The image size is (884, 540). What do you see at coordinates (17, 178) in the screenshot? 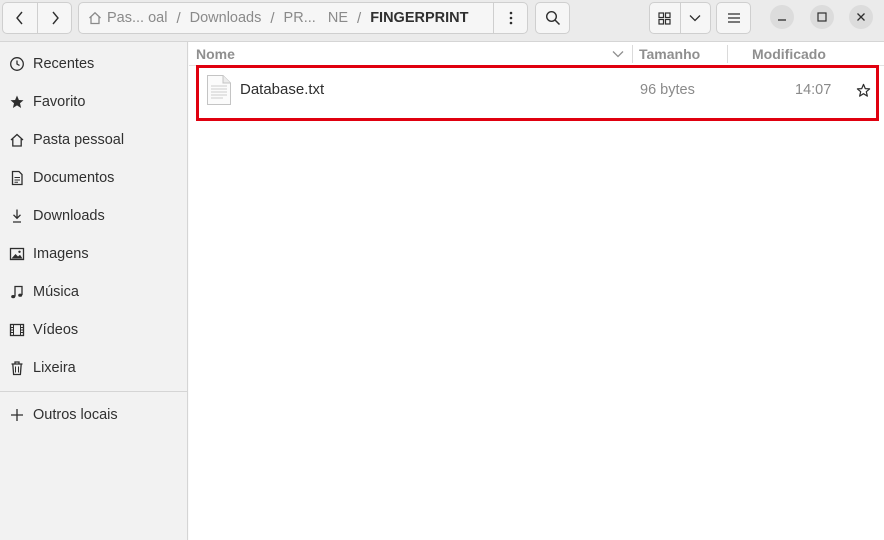
I see `document-icon` at bounding box center [17, 178].